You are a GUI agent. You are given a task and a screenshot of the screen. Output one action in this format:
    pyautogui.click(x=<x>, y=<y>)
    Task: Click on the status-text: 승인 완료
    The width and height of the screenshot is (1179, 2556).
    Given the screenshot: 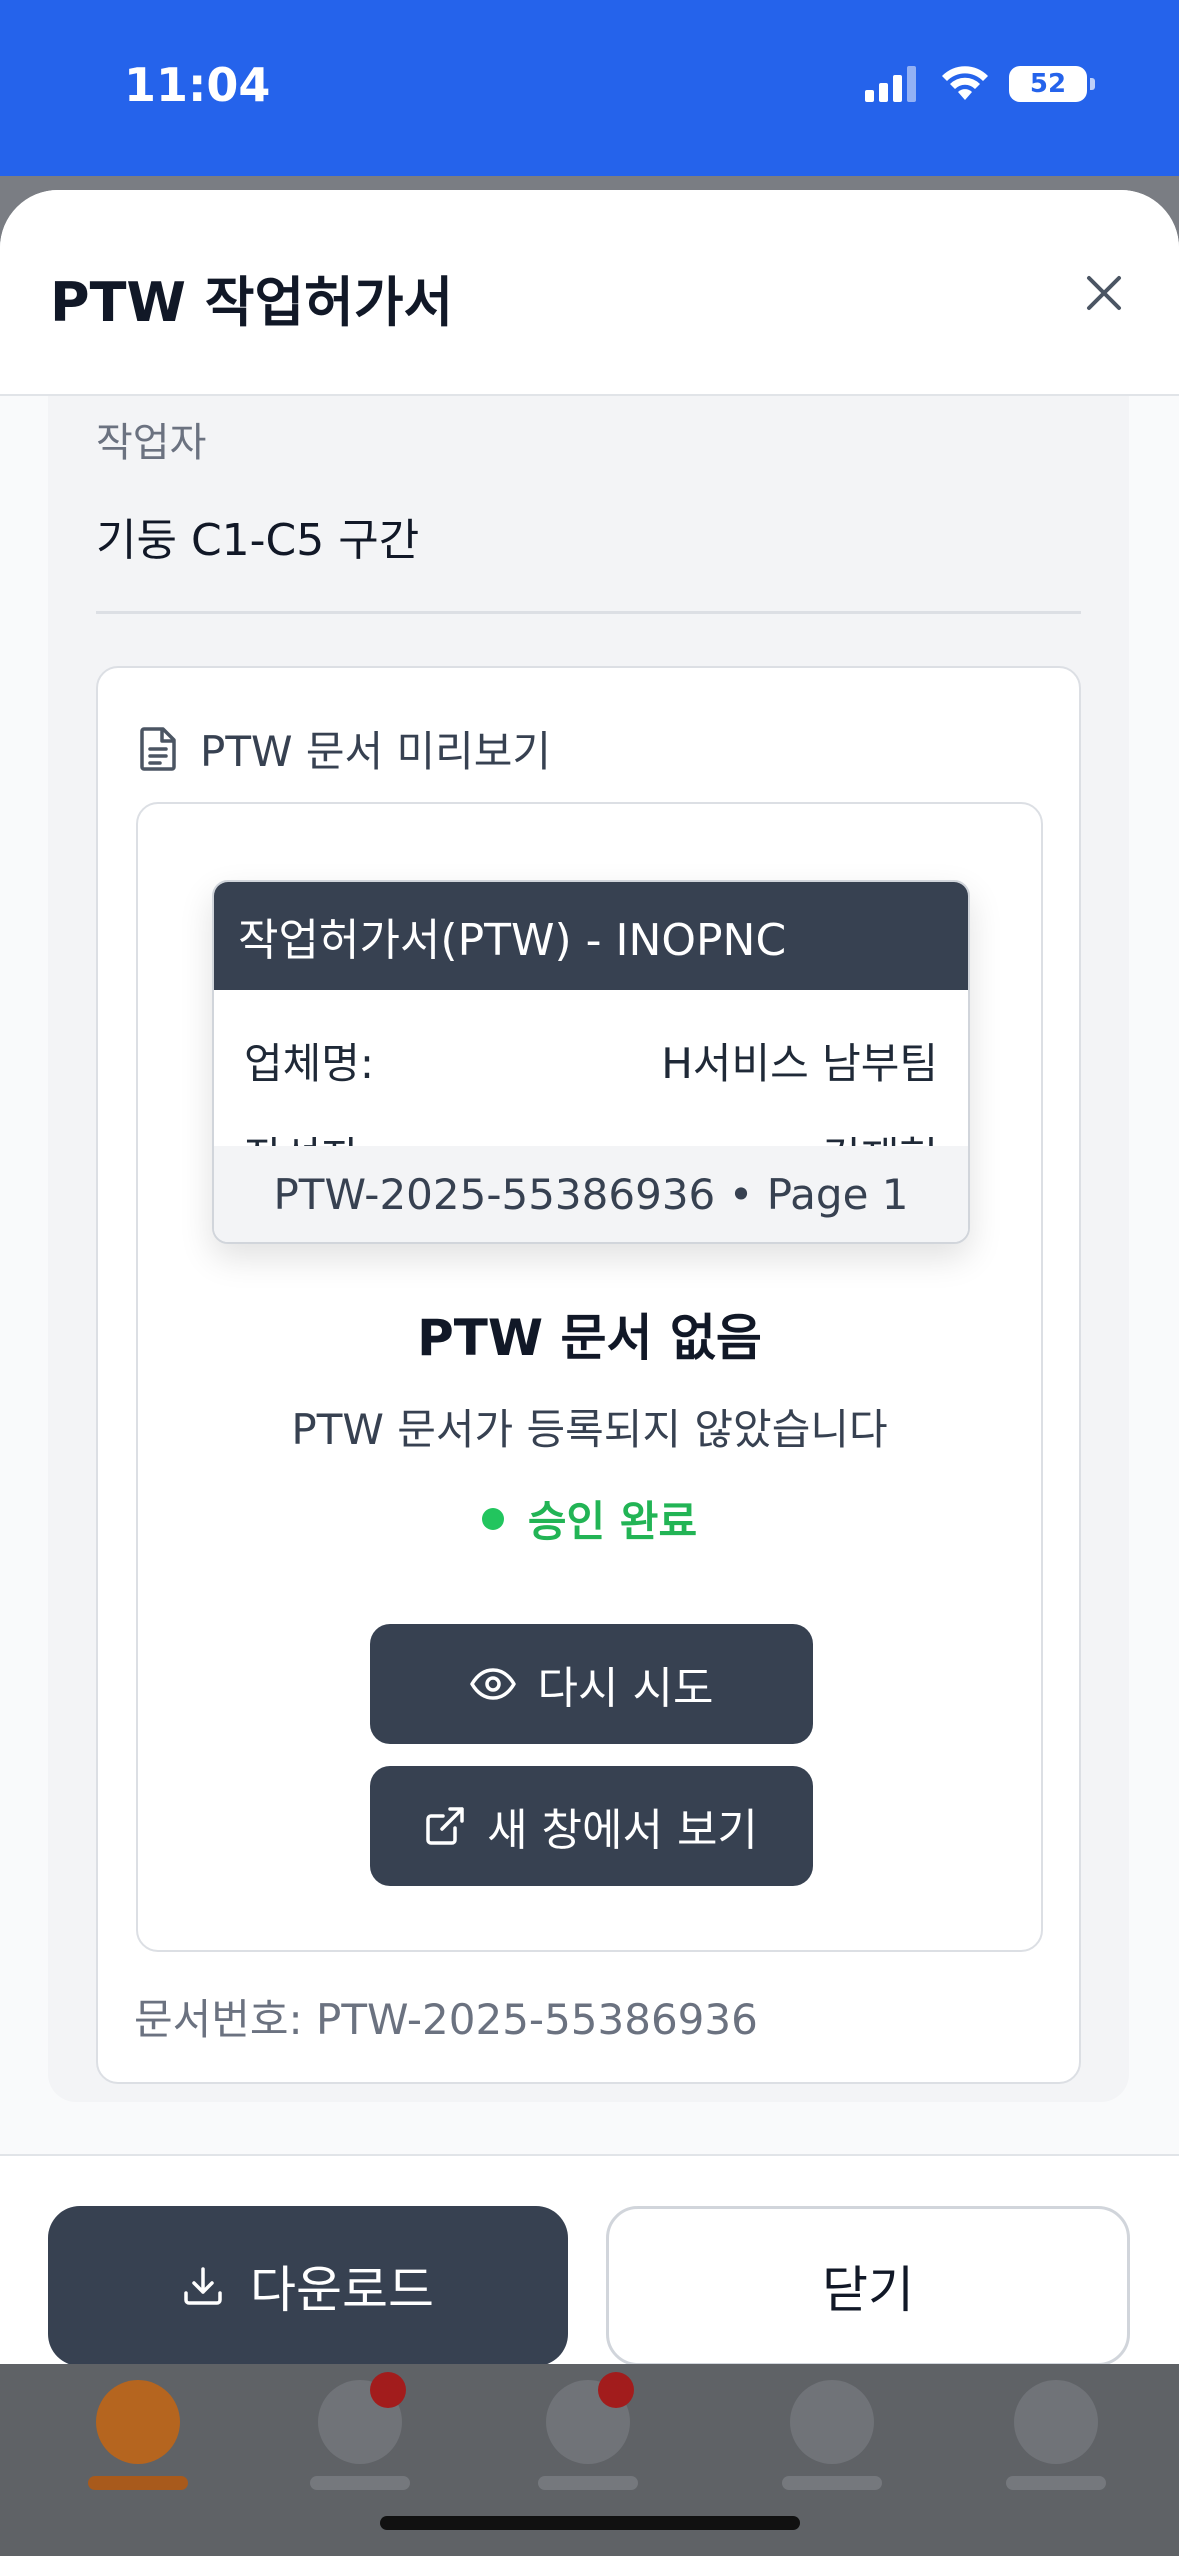 What is the action you would take?
    pyautogui.click(x=612, y=1521)
    